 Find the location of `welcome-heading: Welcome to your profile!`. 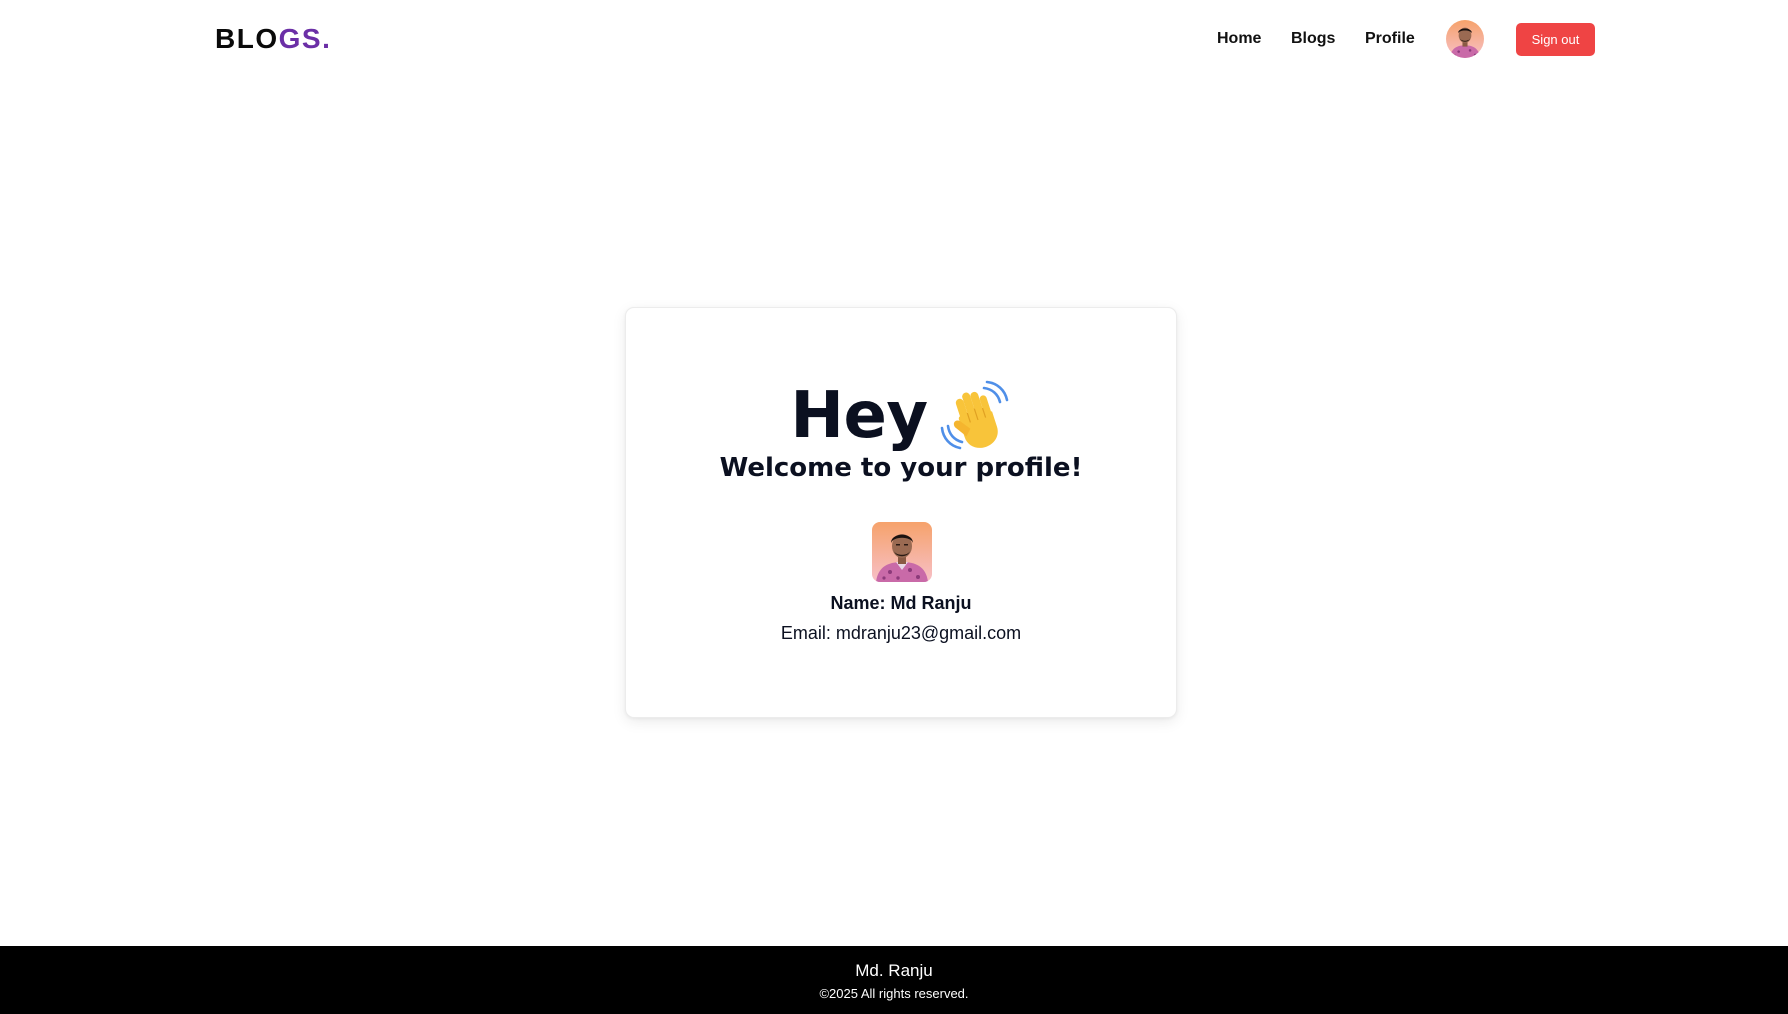

welcome-heading: Welcome to your profile! is located at coordinates (901, 468).